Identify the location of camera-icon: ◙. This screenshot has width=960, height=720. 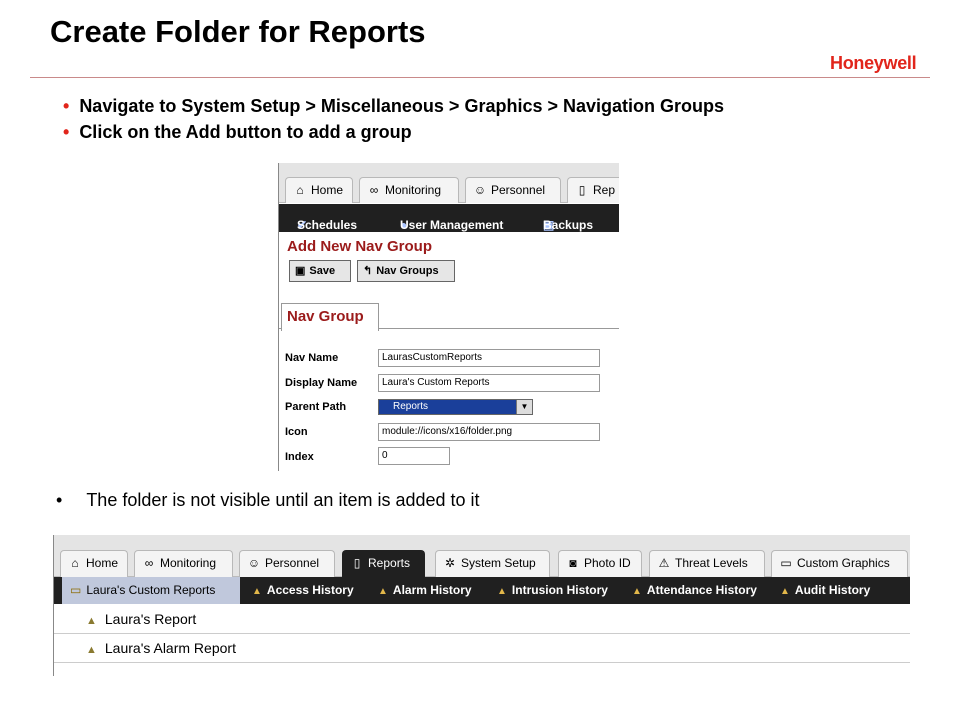
(573, 563).